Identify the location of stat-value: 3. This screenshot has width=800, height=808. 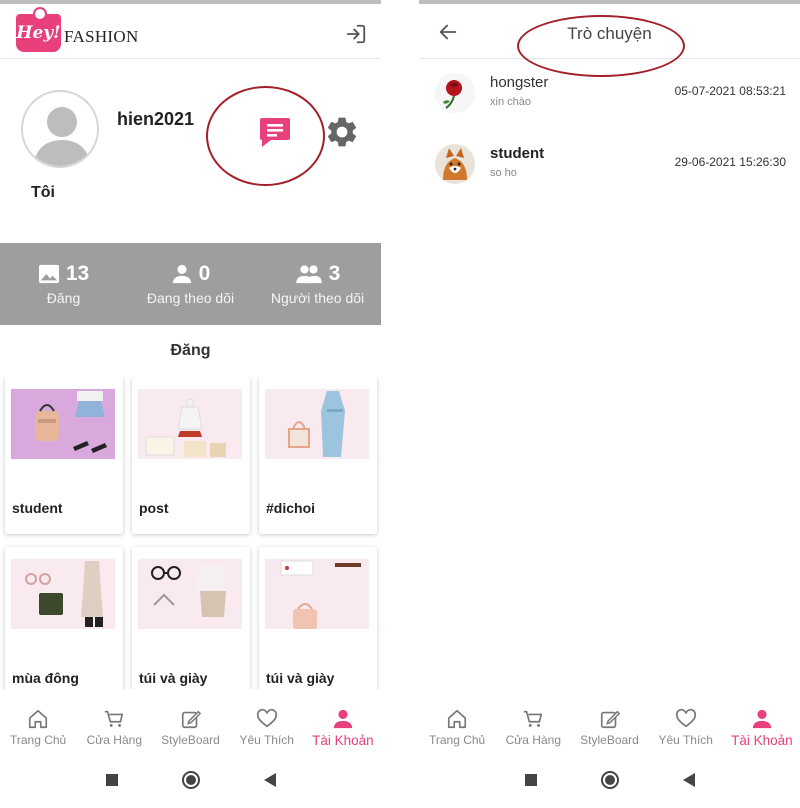
(334, 273).